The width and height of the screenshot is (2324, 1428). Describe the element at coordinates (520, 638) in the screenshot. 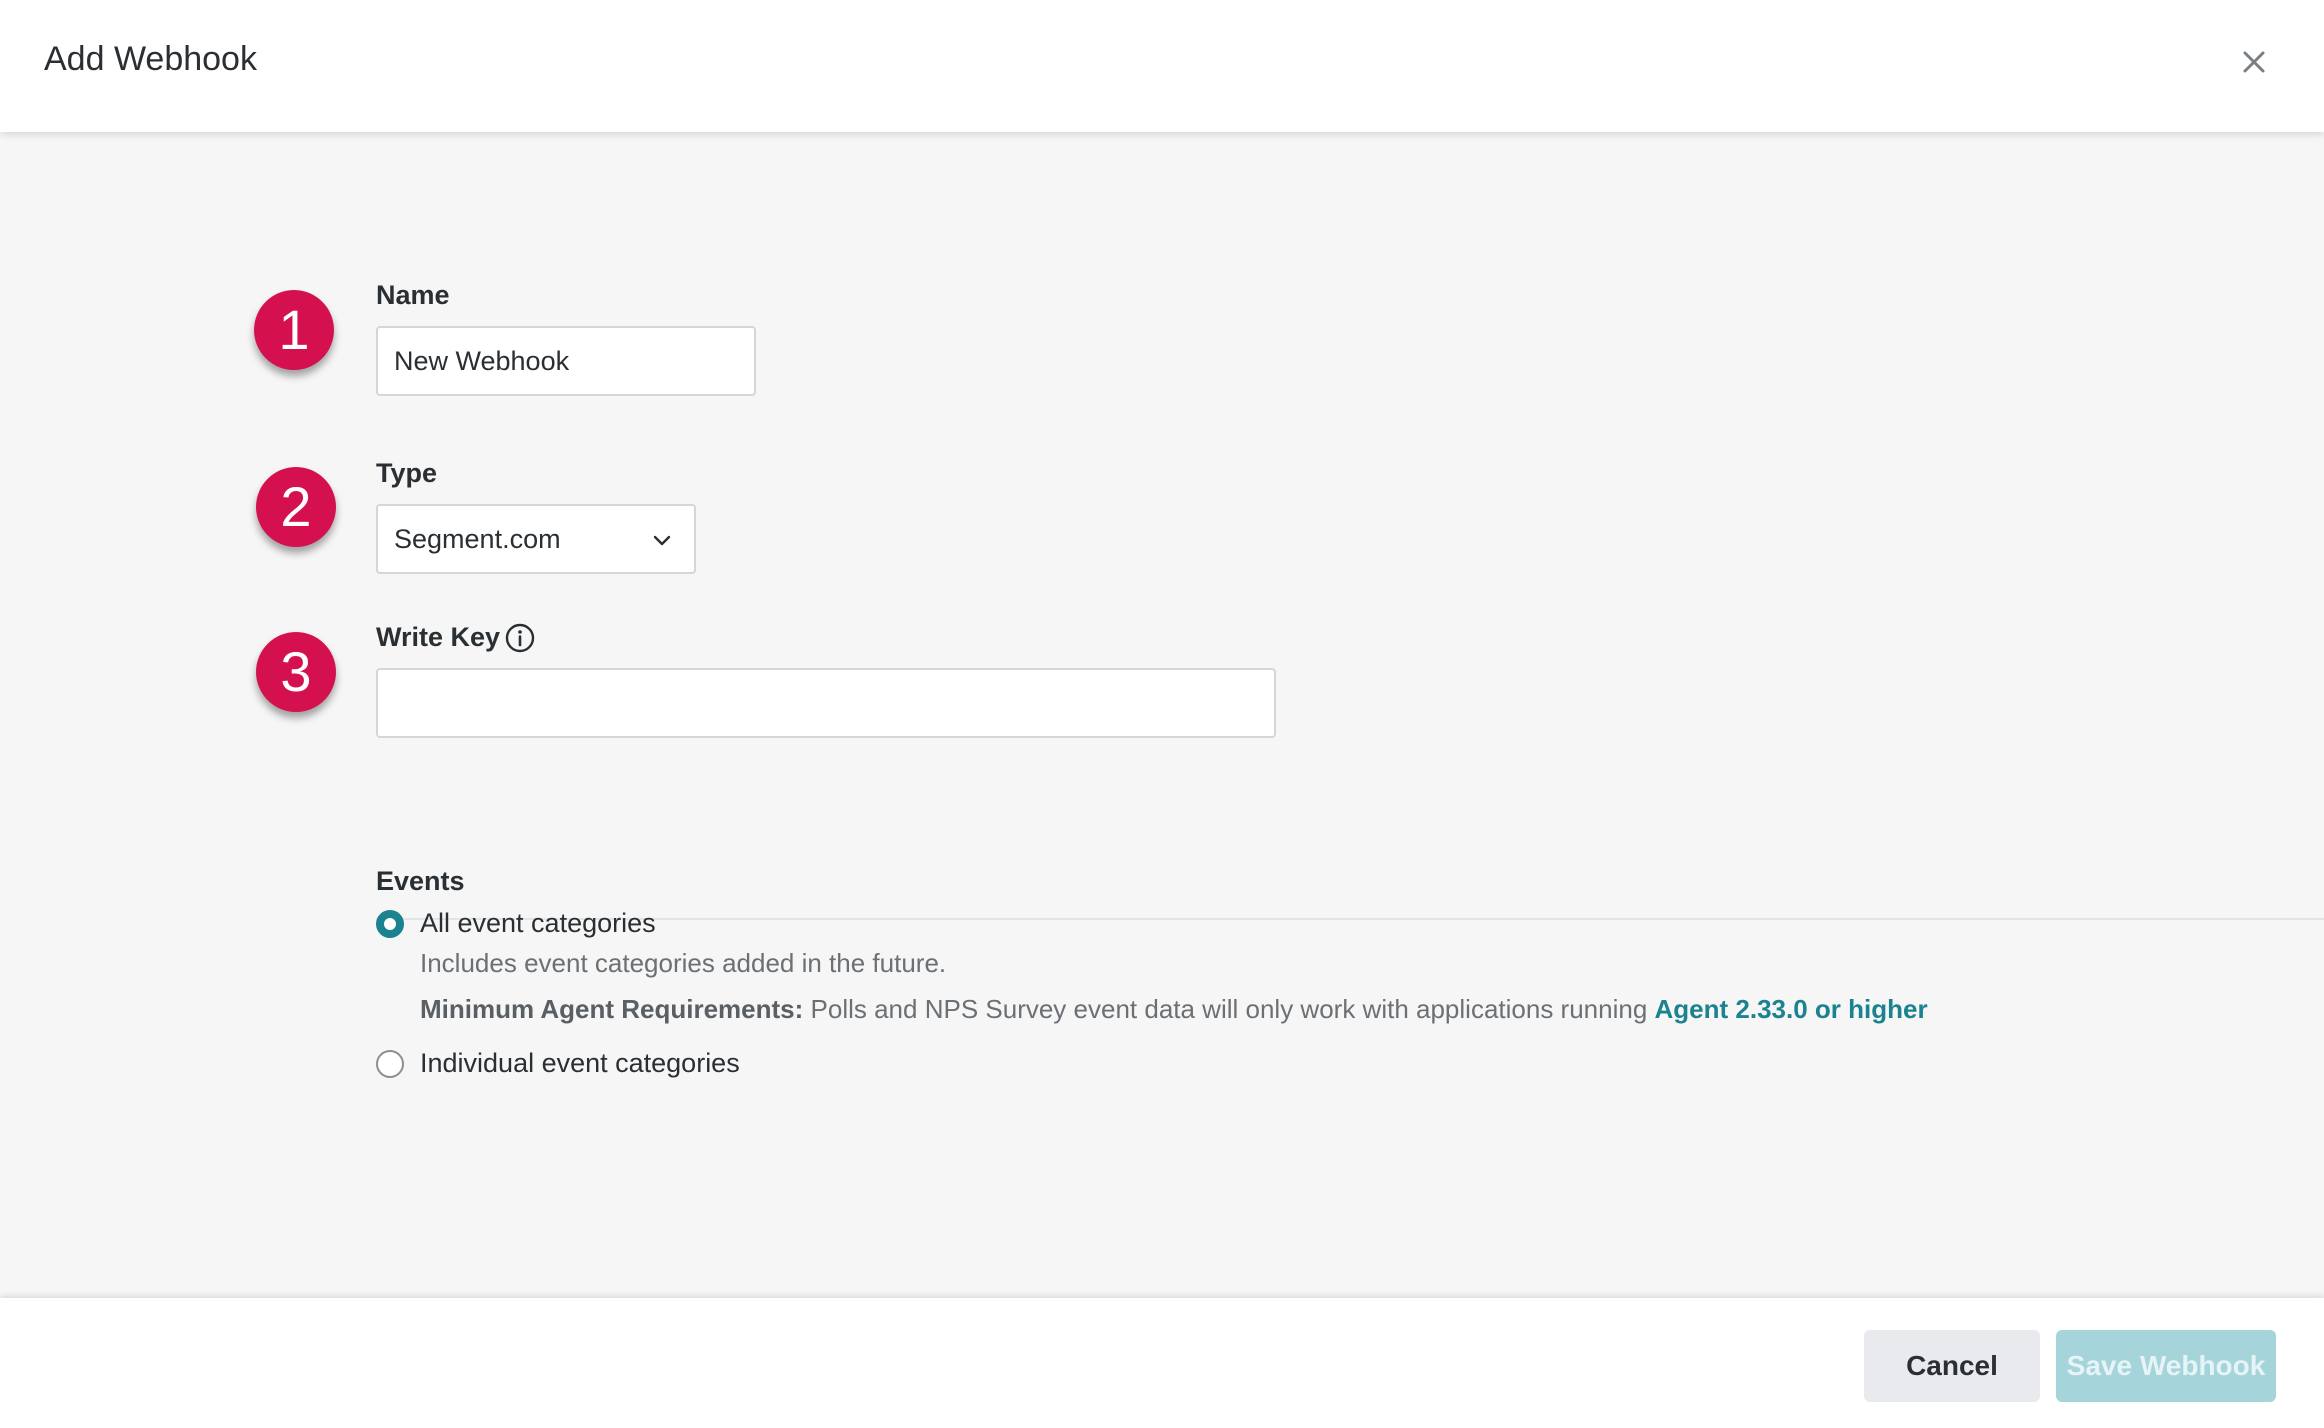

I see `info-icon` at that location.